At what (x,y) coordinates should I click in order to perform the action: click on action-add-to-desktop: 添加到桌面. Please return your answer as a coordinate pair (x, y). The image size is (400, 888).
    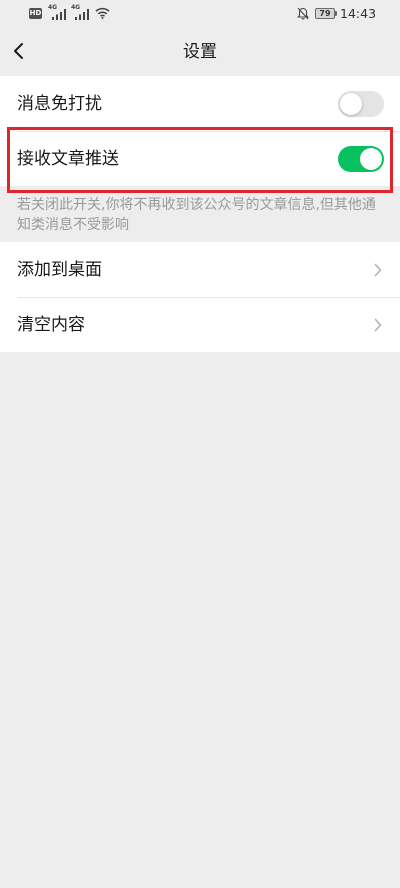
    Looking at the image, I should click on (200, 269).